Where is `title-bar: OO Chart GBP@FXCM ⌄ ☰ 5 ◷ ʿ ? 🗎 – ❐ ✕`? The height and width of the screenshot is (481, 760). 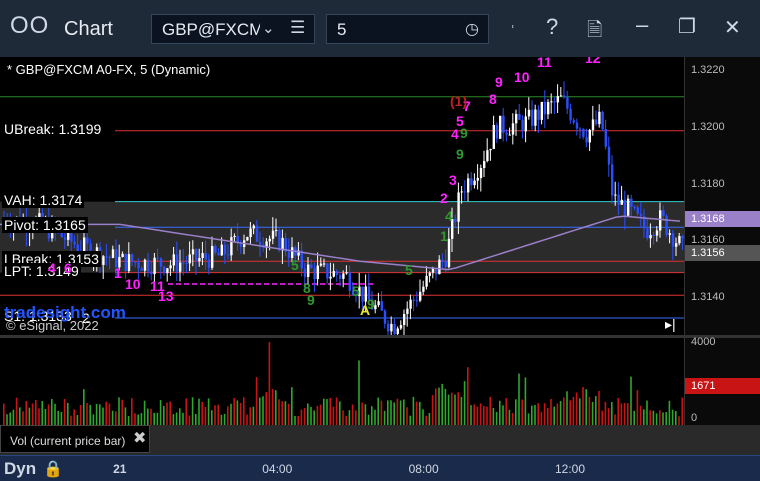 title-bar: OO Chart GBP@FXCM ⌄ ☰ 5 ◷ ʿ ? 🗎 – ❐ ✕ is located at coordinates (380, 28).